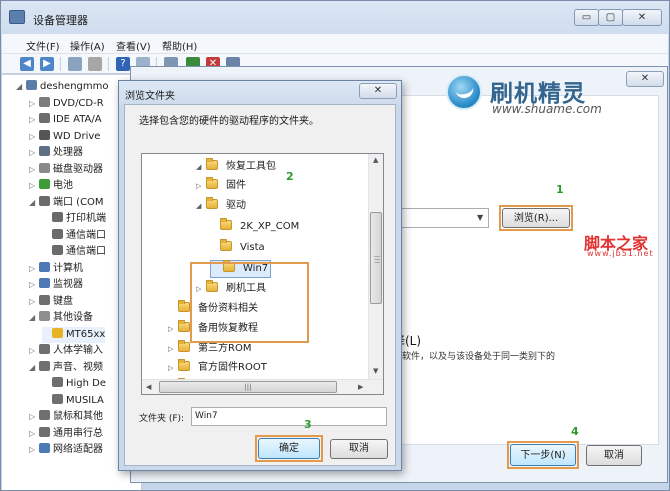 The image size is (670, 491). I want to click on tree-item: ▷ 计算机, so click(56, 269).